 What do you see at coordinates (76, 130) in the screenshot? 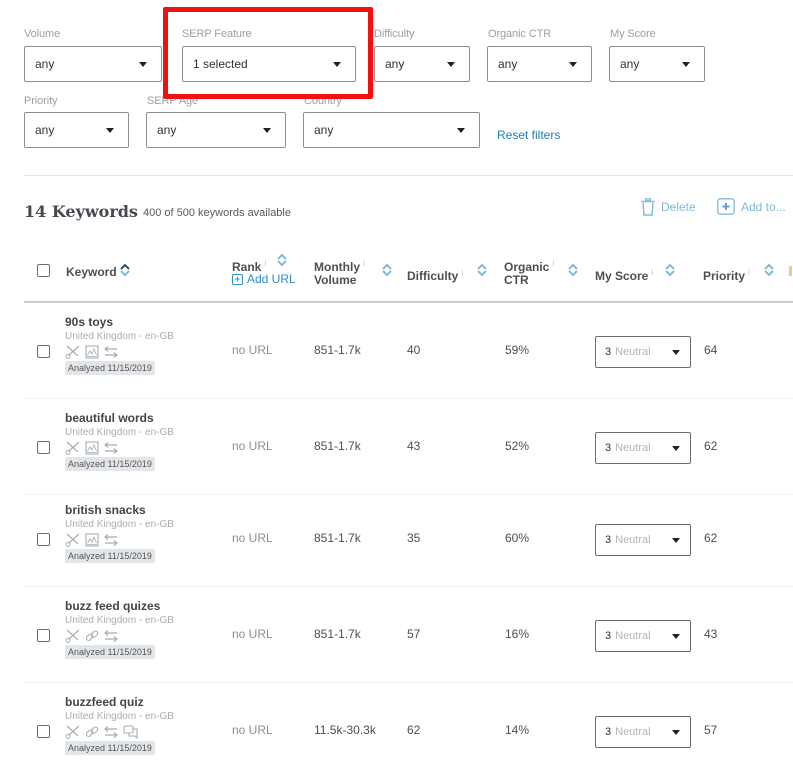
I see `priority-select: any` at bounding box center [76, 130].